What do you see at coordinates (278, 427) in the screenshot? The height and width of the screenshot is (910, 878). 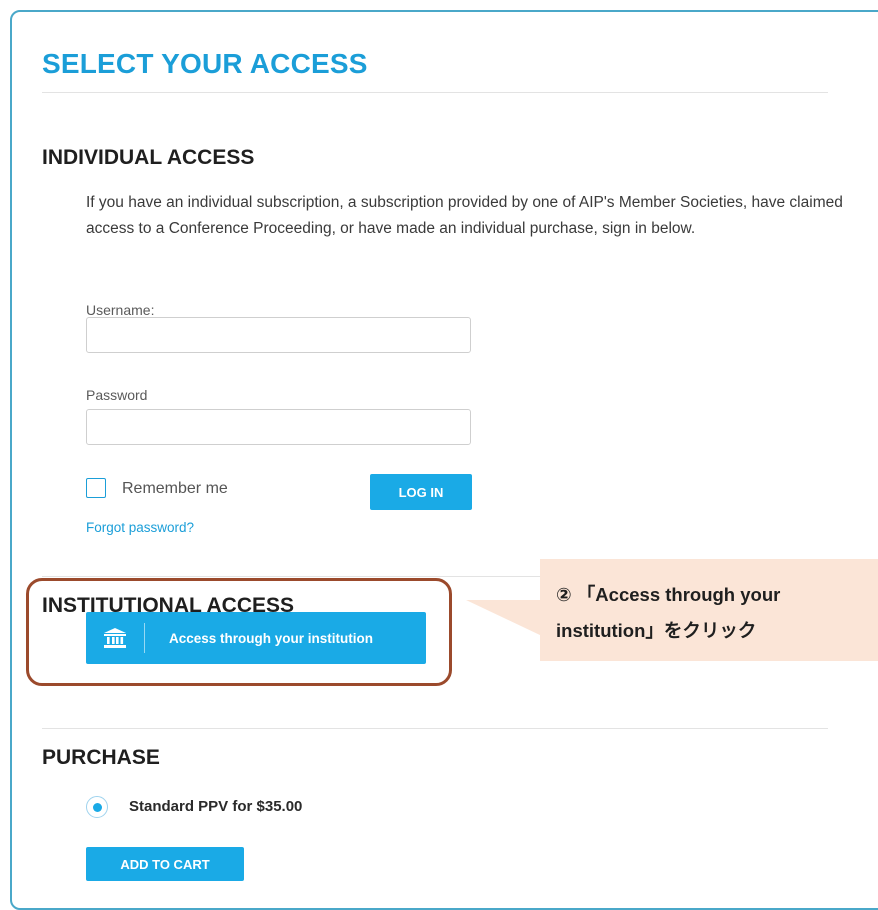 I see `password-input` at bounding box center [278, 427].